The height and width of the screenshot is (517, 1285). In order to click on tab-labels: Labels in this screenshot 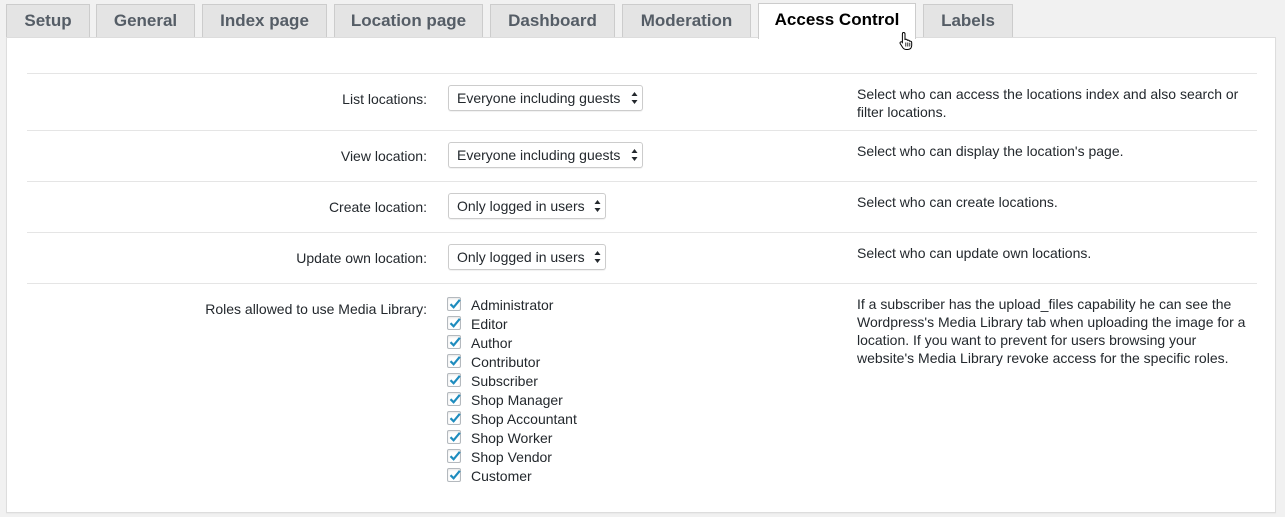, I will do `click(968, 20)`.